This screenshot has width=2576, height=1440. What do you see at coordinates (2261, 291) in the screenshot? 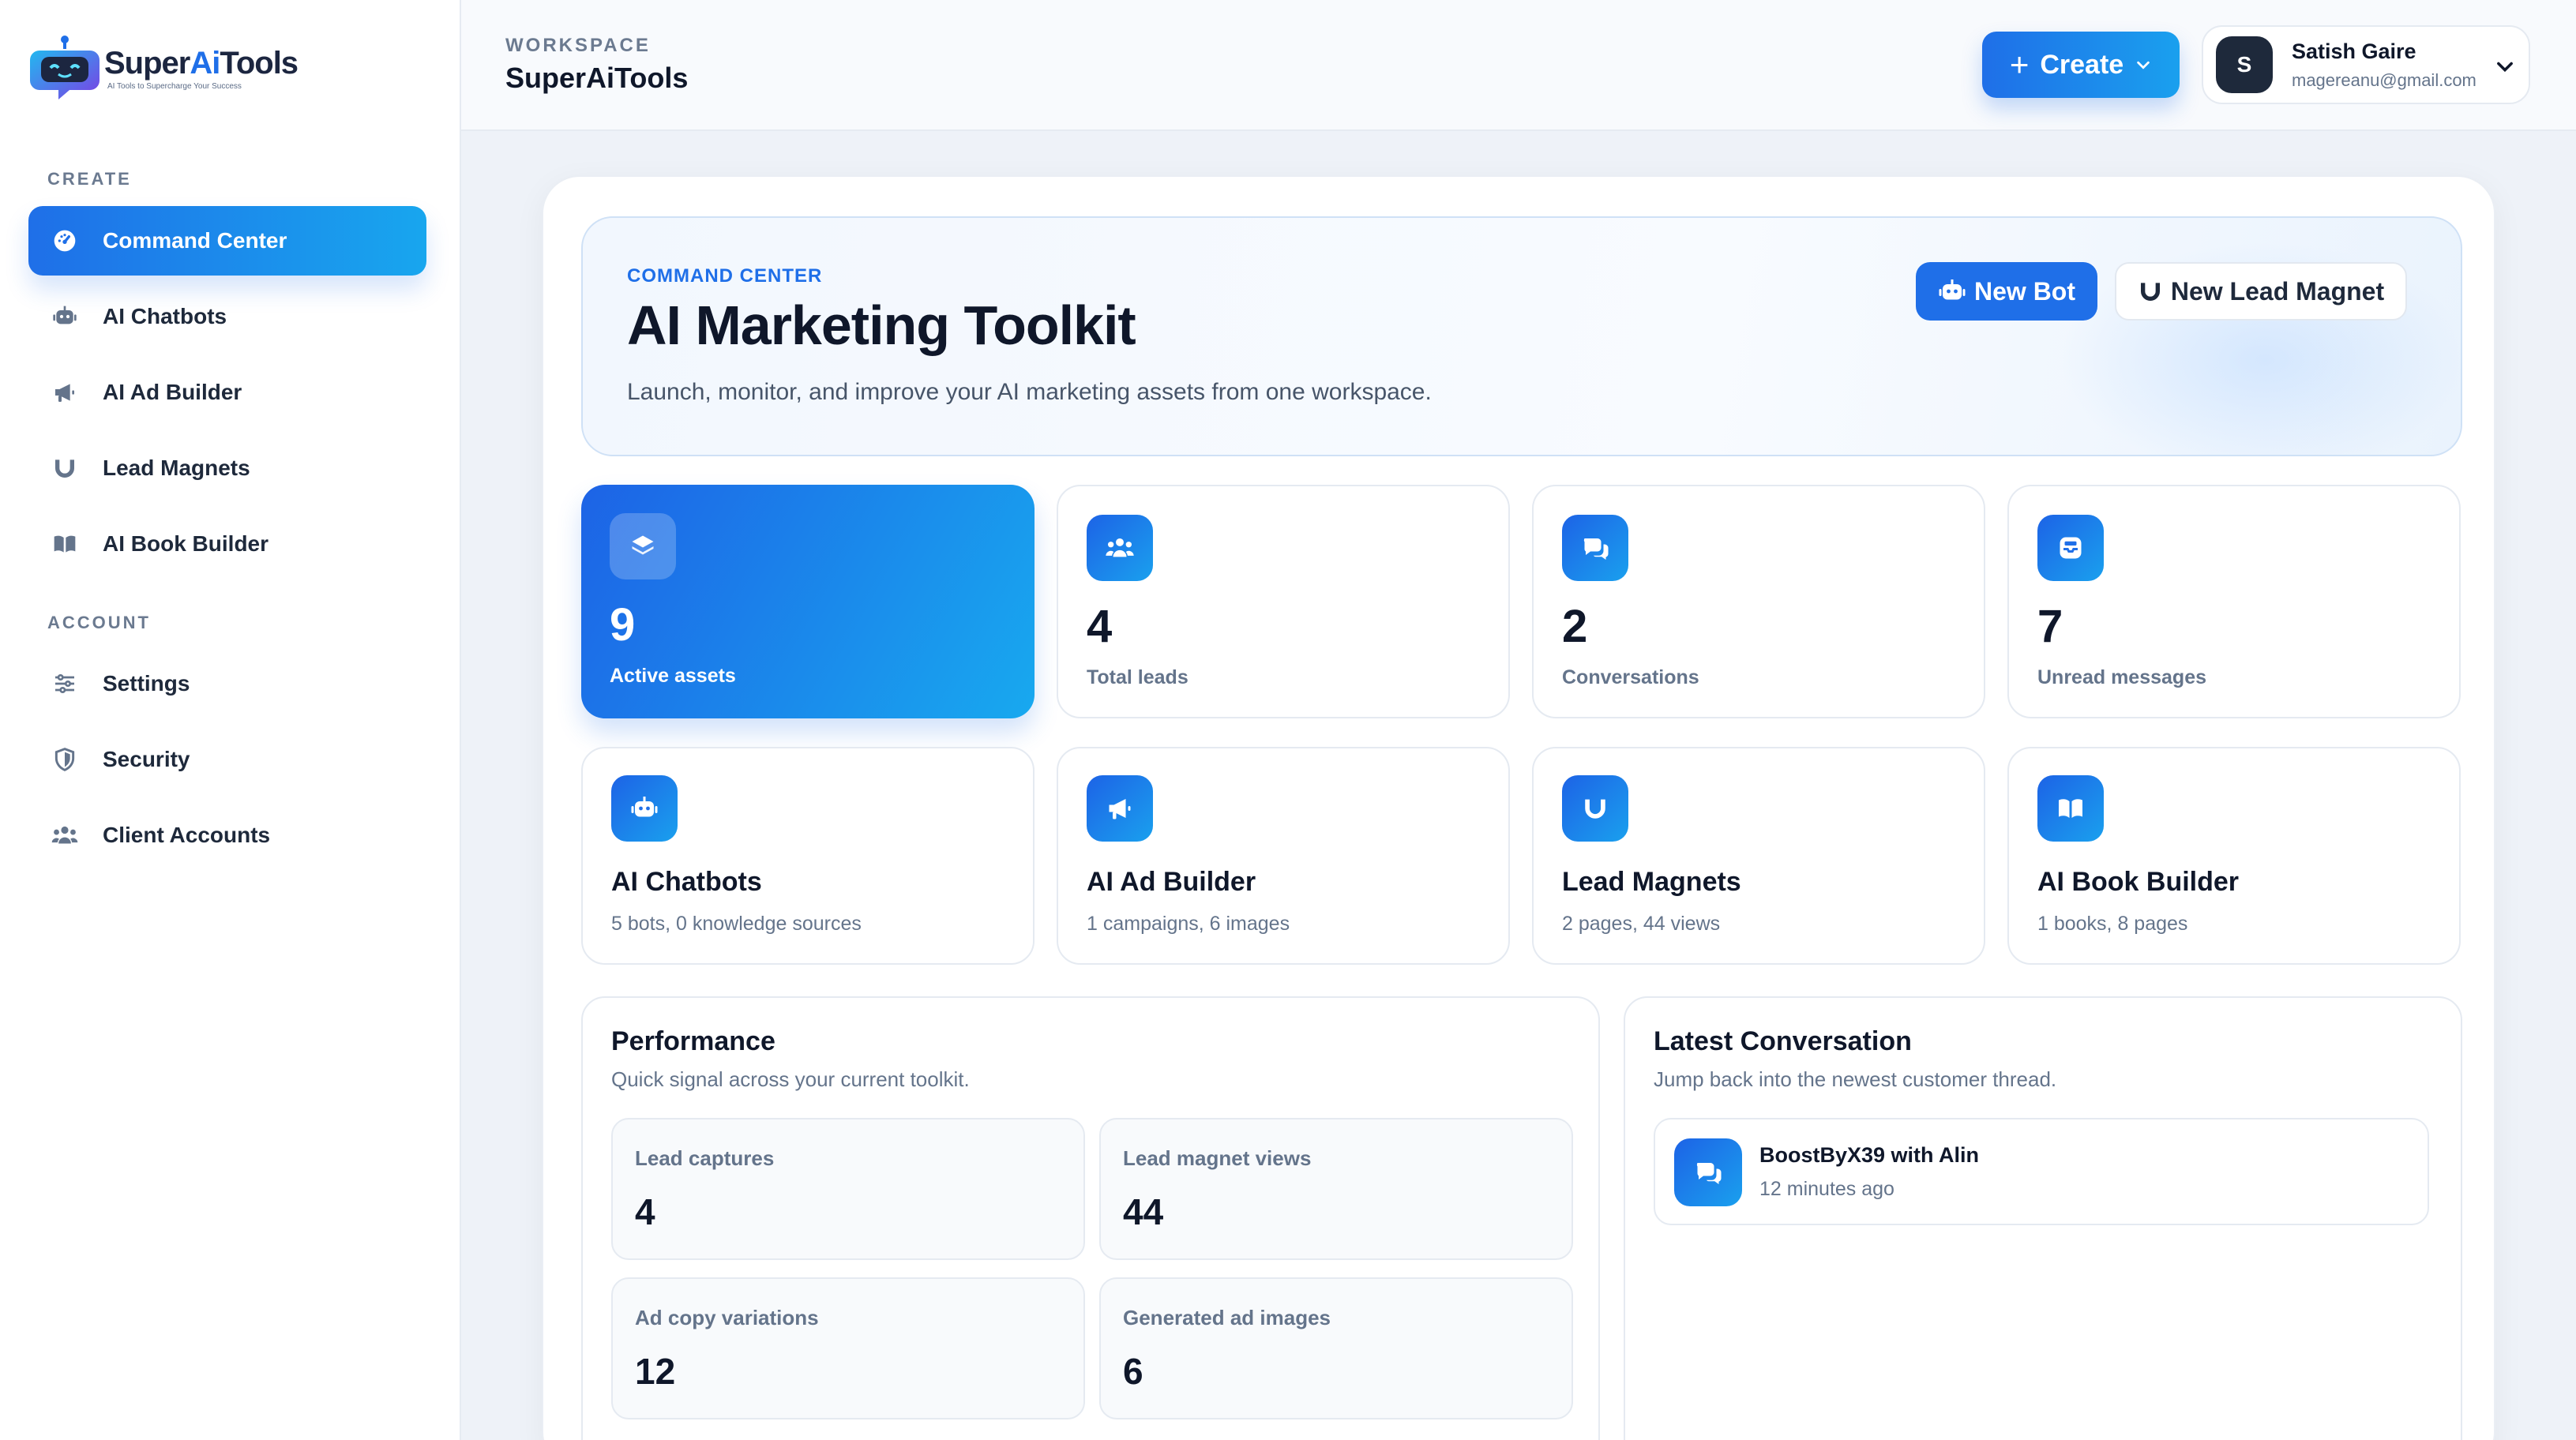
I see `new-lead-magnet-button: New Lead Magnet` at bounding box center [2261, 291].